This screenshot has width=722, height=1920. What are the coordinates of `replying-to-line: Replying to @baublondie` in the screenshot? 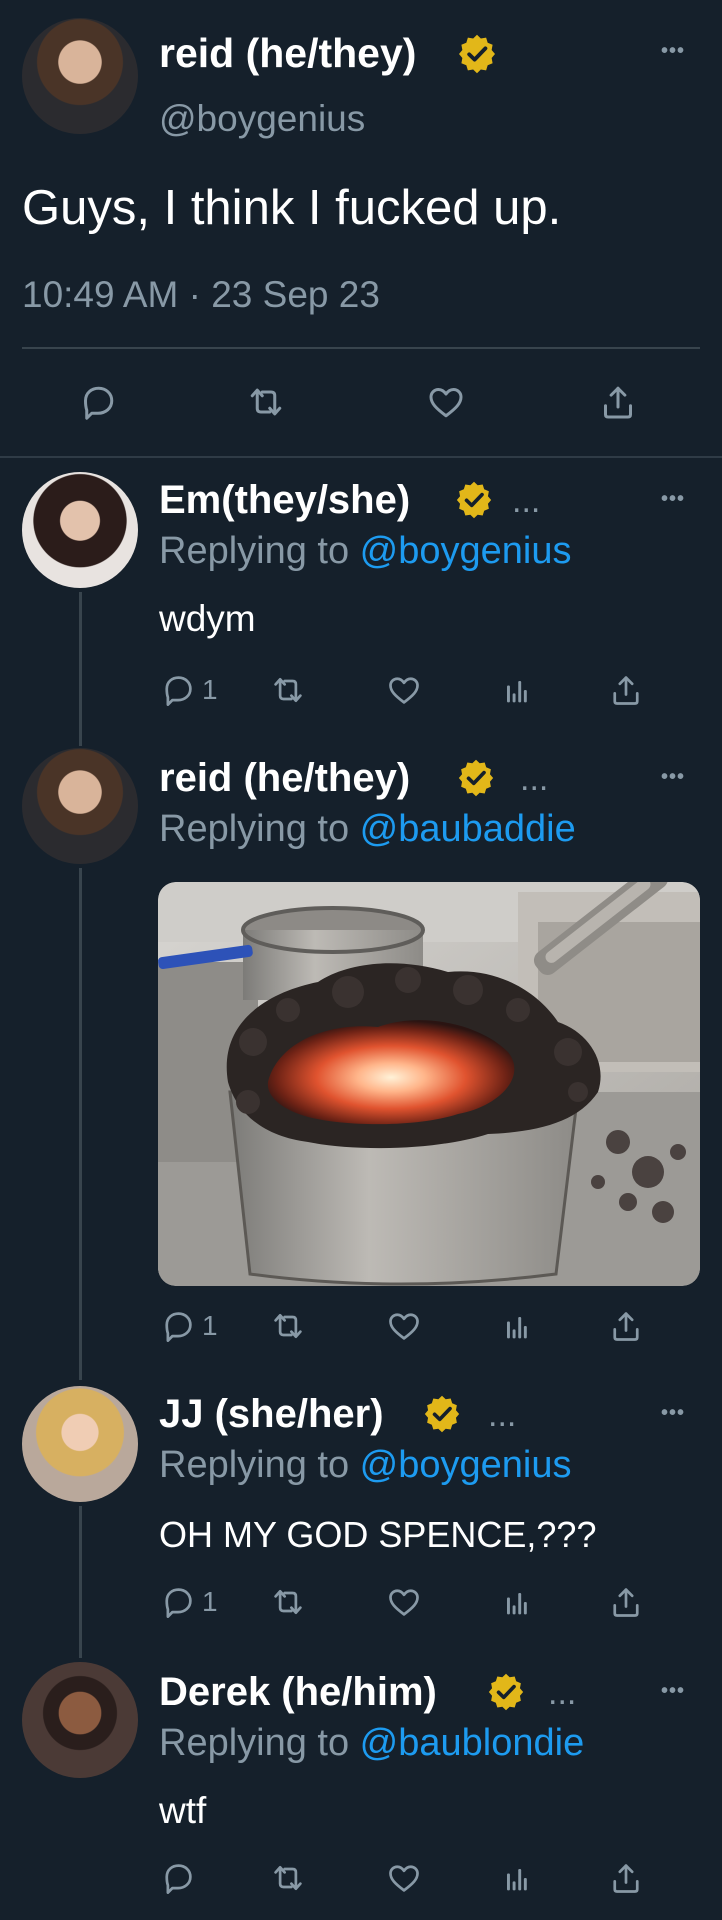 It's located at (371, 1743).